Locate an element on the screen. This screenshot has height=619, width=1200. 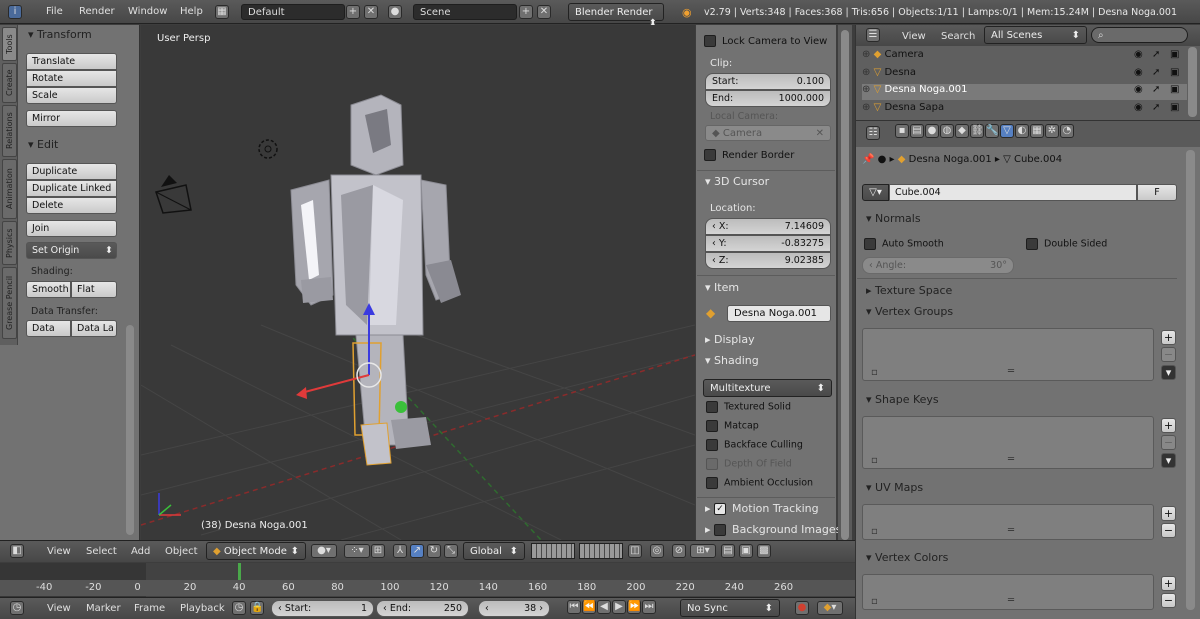
item-panel-header: ▾ Item is located at coordinates (722, 287).